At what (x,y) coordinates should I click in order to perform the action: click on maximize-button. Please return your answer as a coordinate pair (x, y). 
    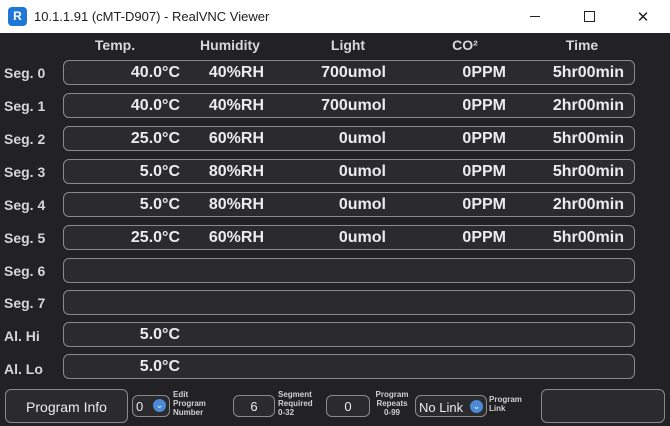
    Looking at the image, I should click on (589, 16).